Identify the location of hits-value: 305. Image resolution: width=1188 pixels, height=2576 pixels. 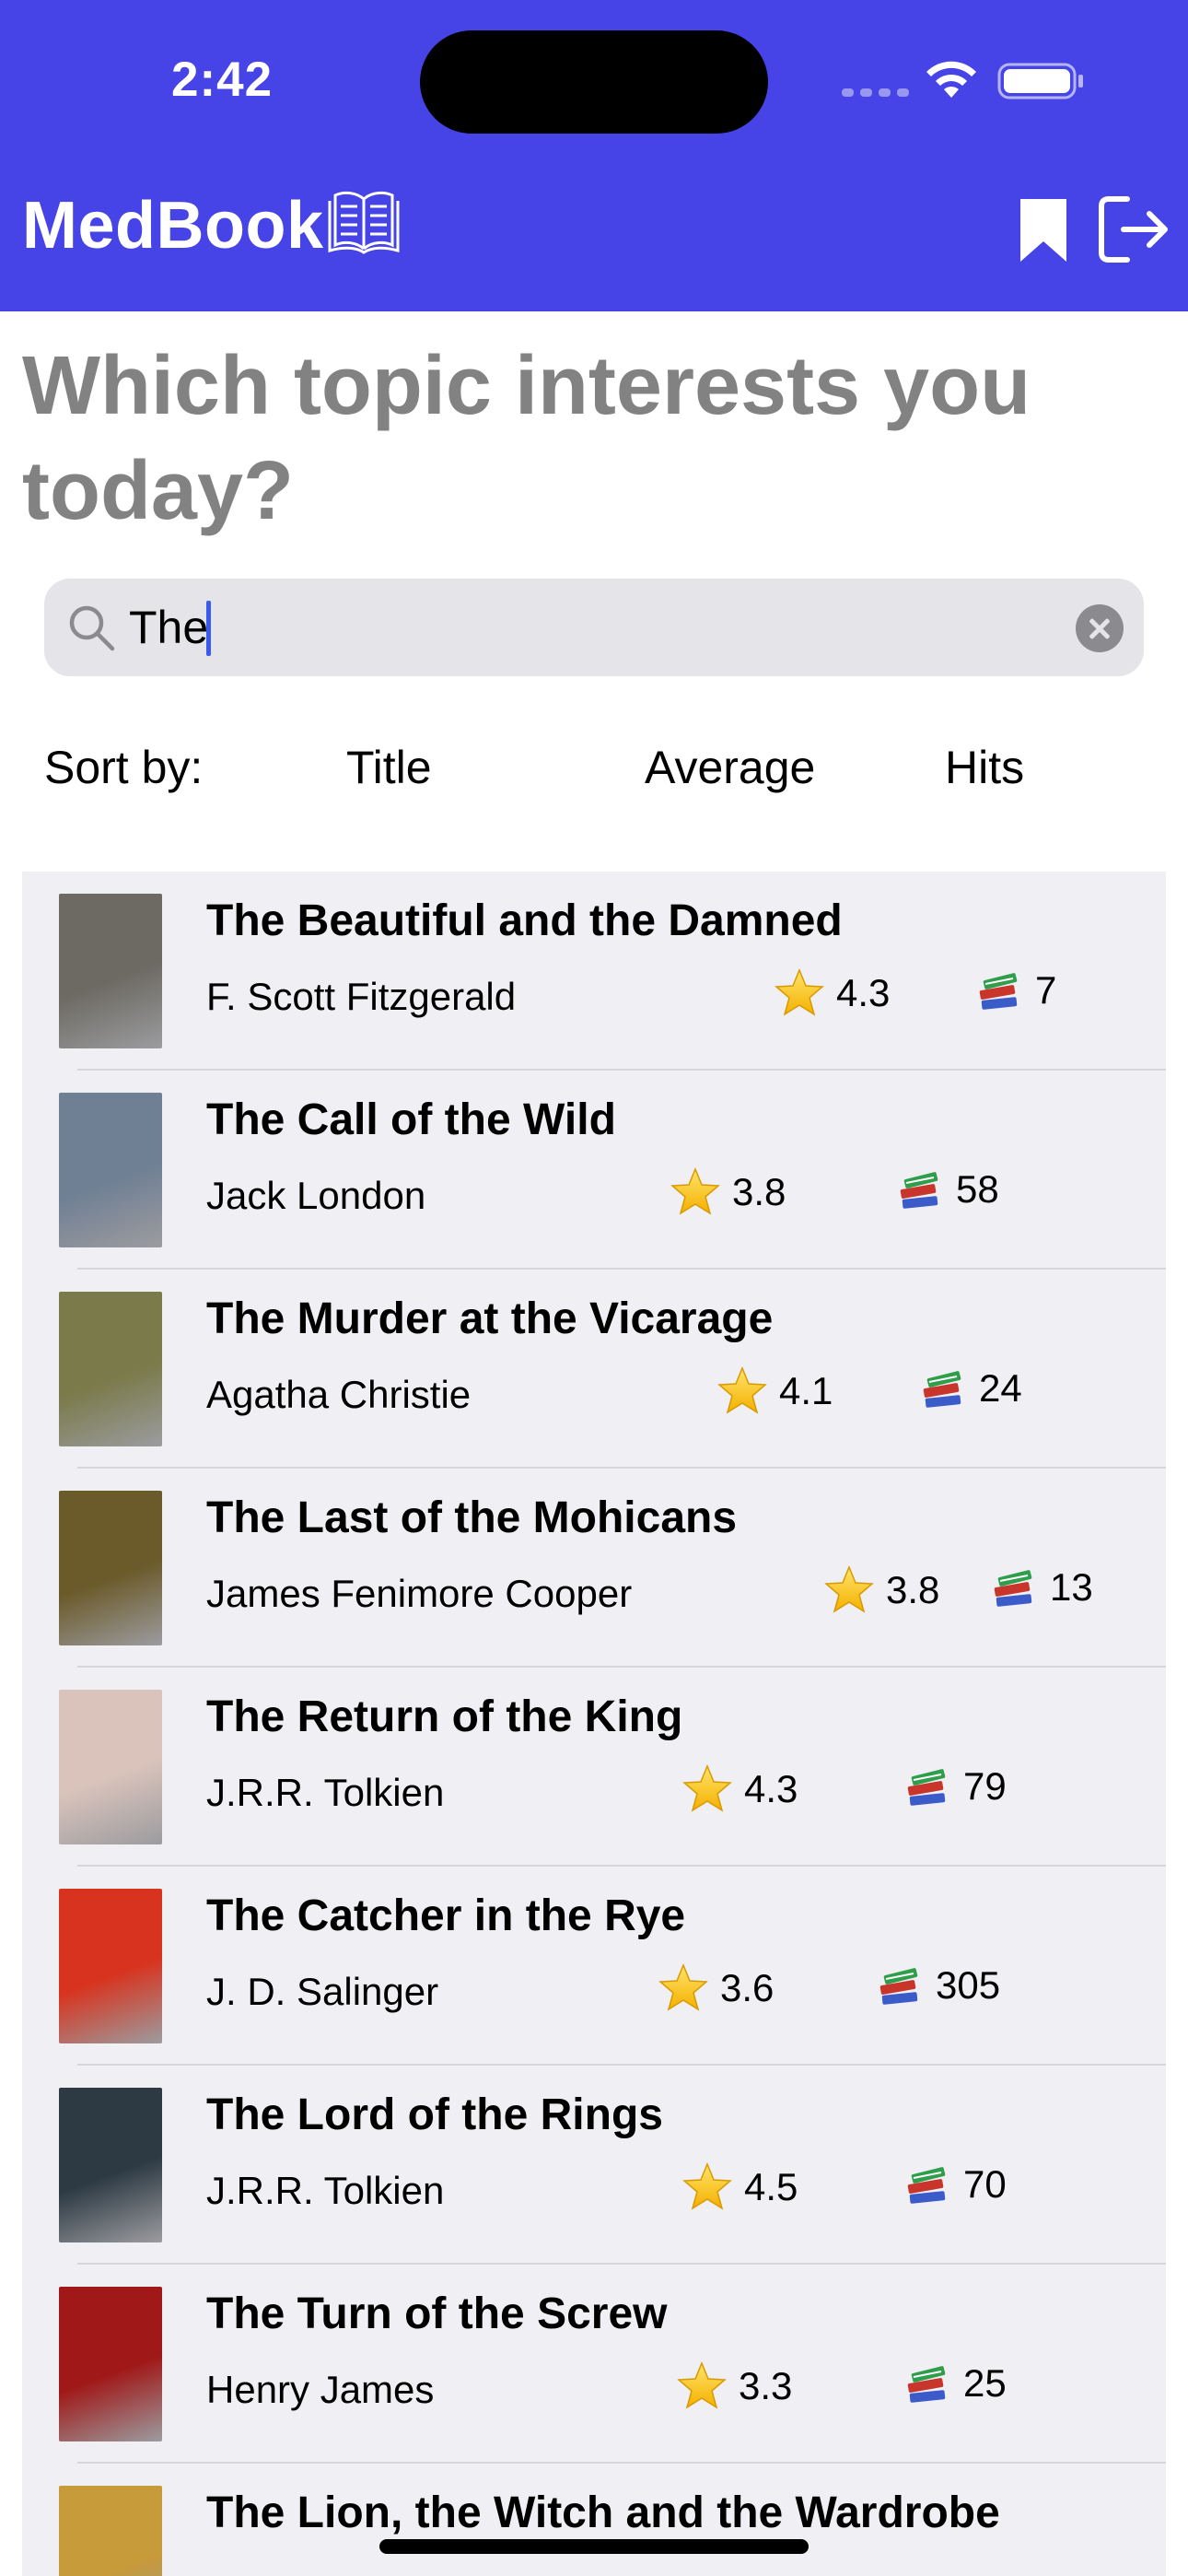
(968, 1985).